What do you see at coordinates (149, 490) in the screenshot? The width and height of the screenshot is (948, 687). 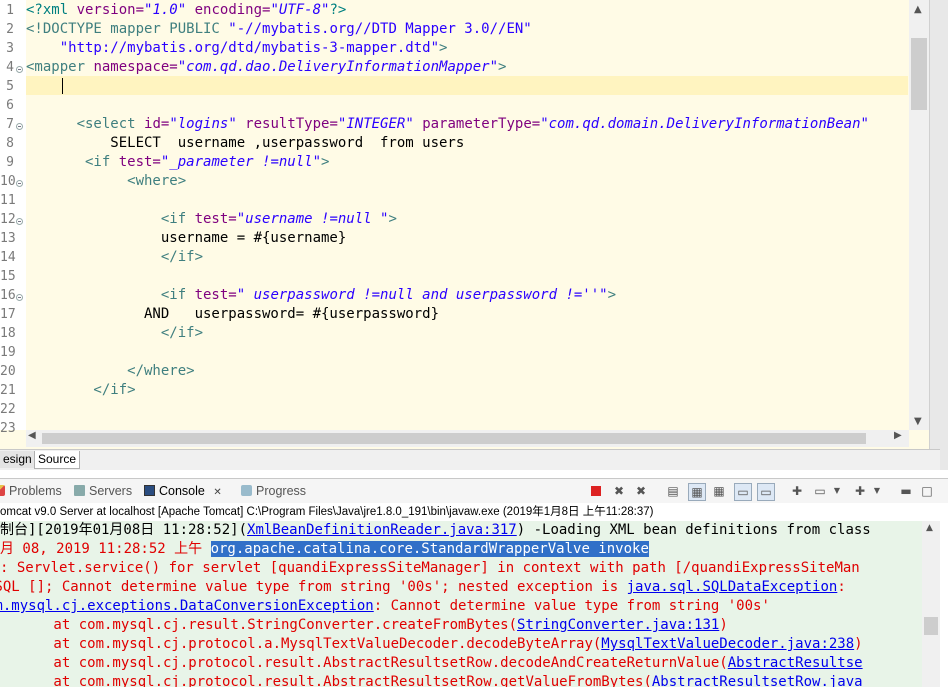 I see `console-icon` at bounding box center [149, 490].